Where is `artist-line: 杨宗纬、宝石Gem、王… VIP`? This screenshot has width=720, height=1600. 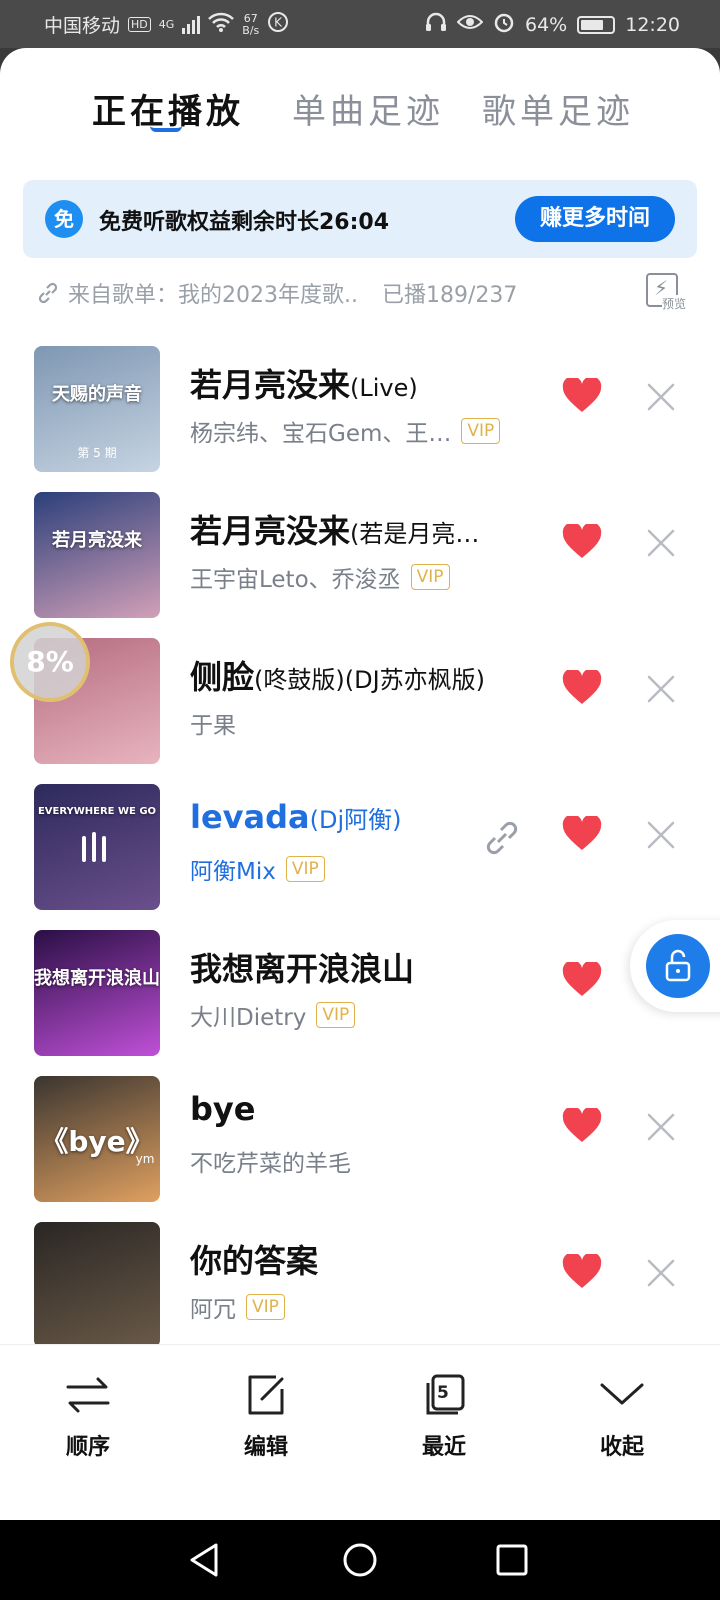 artist-line: 杨宗纬、宝石Gem、王… VIP is located at coordinates (345, 431).